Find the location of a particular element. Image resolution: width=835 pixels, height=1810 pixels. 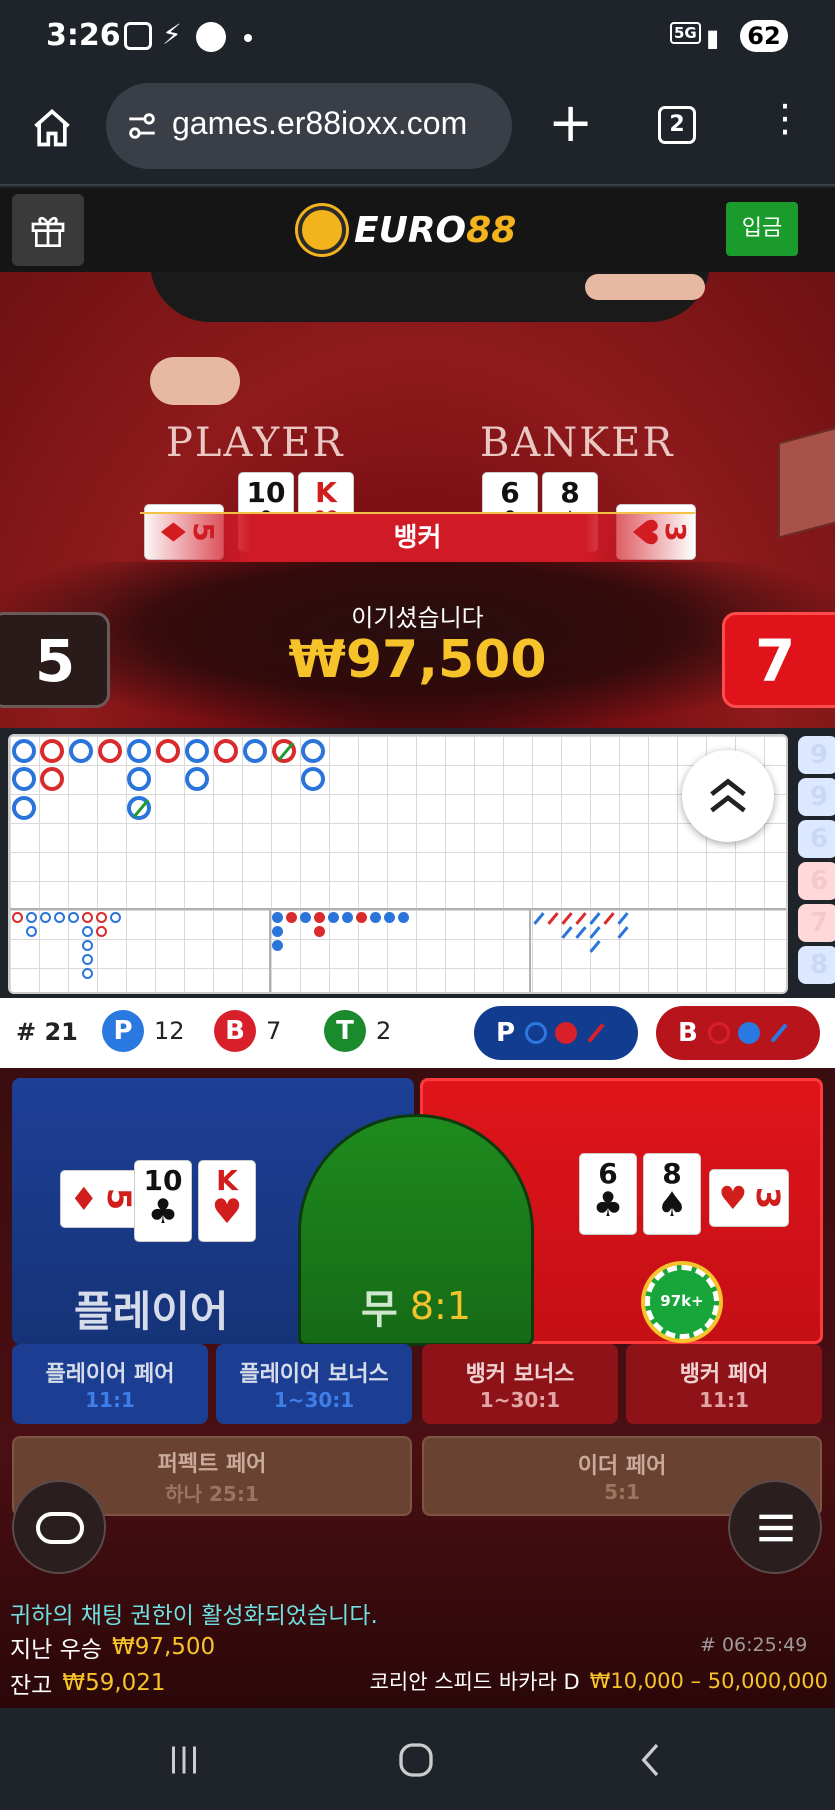

predict-player-button: P is located at coordinates (556, 1033).